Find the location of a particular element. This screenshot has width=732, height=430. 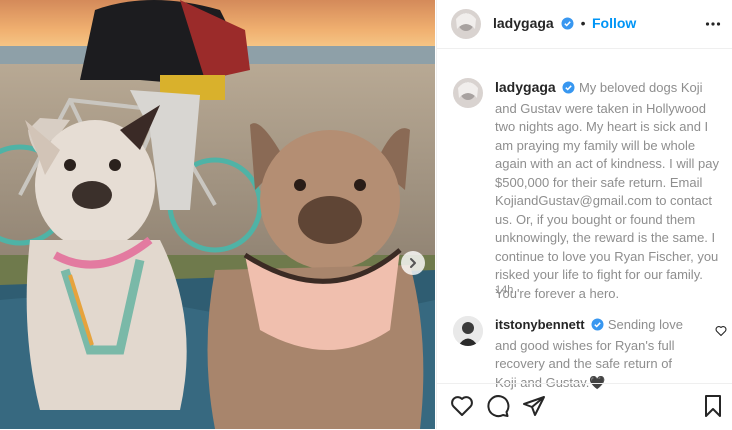

chevron-right-icon is located at coordinates (413, 263).